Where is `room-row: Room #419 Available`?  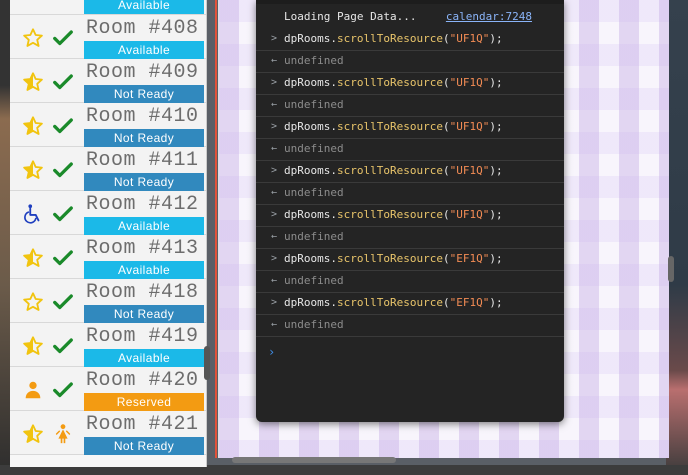 room-row: Room #419 Available is located at coordinates (108, 345).